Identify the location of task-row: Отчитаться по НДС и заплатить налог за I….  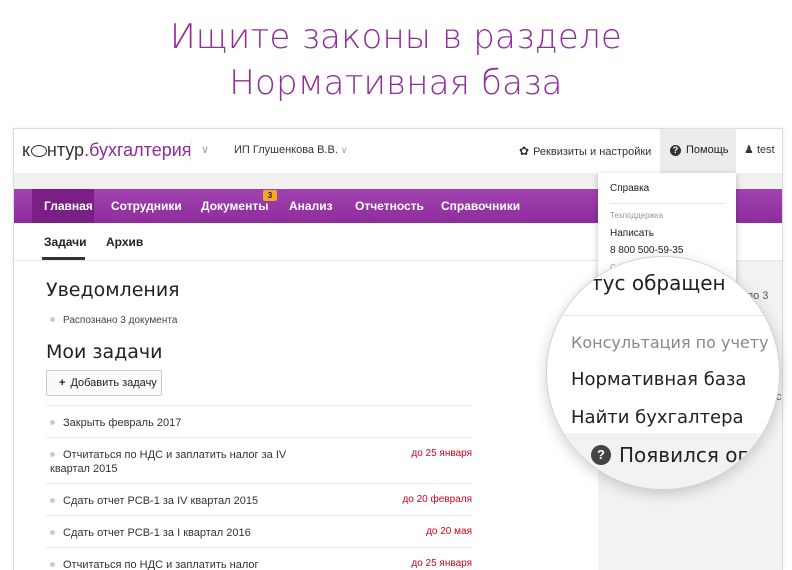
(259, 460).